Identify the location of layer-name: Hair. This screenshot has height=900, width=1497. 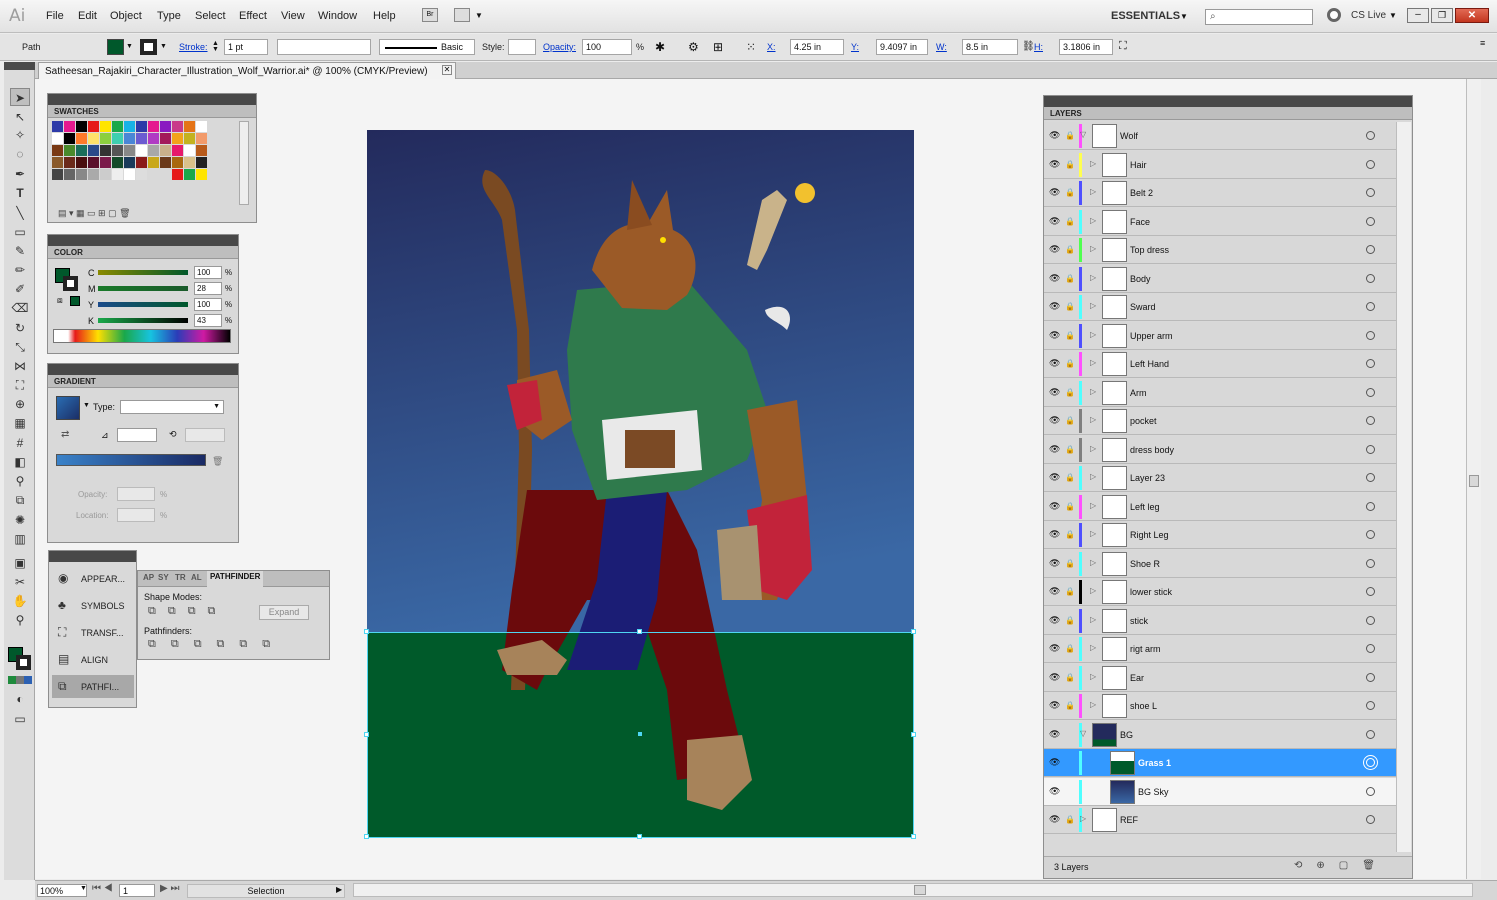
(1138, 165).